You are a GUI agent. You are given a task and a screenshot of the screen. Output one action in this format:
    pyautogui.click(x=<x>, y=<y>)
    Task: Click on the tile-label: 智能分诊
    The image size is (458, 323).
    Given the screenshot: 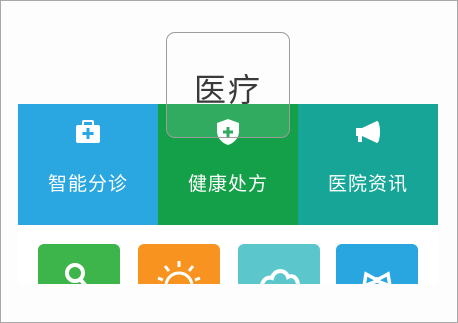 What is the action you would take?
    pyautogui.click(x=87, y=184)
    